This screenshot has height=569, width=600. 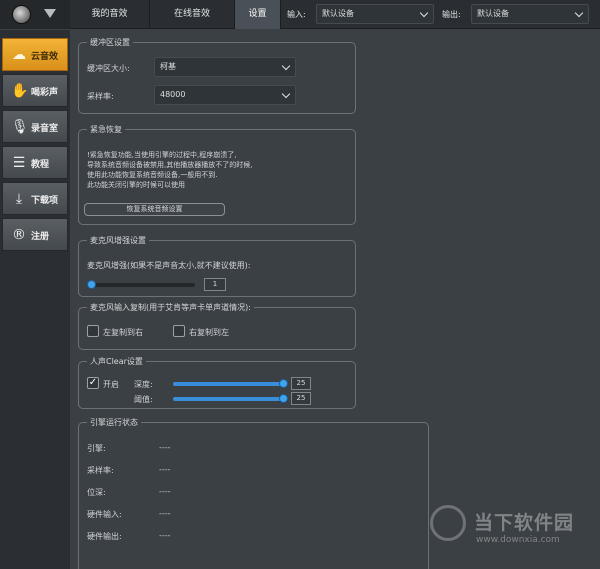 What do you see at coordinates (104, 514) in the screenshot?
I see `hardware-input-label: 硬件输入:` at bounding box center [104, 514].